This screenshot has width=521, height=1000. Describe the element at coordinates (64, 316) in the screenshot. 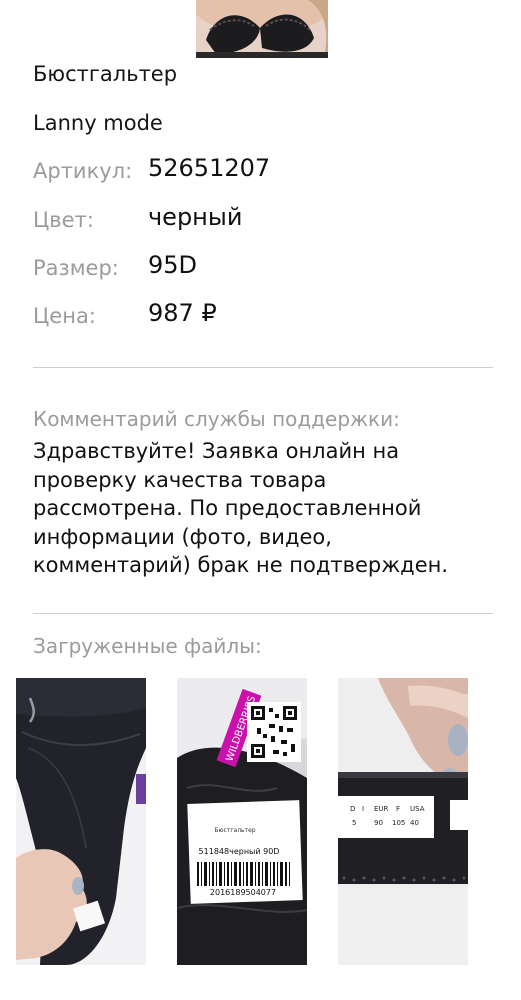

I see `spec-label-price: Цена:` at that location.